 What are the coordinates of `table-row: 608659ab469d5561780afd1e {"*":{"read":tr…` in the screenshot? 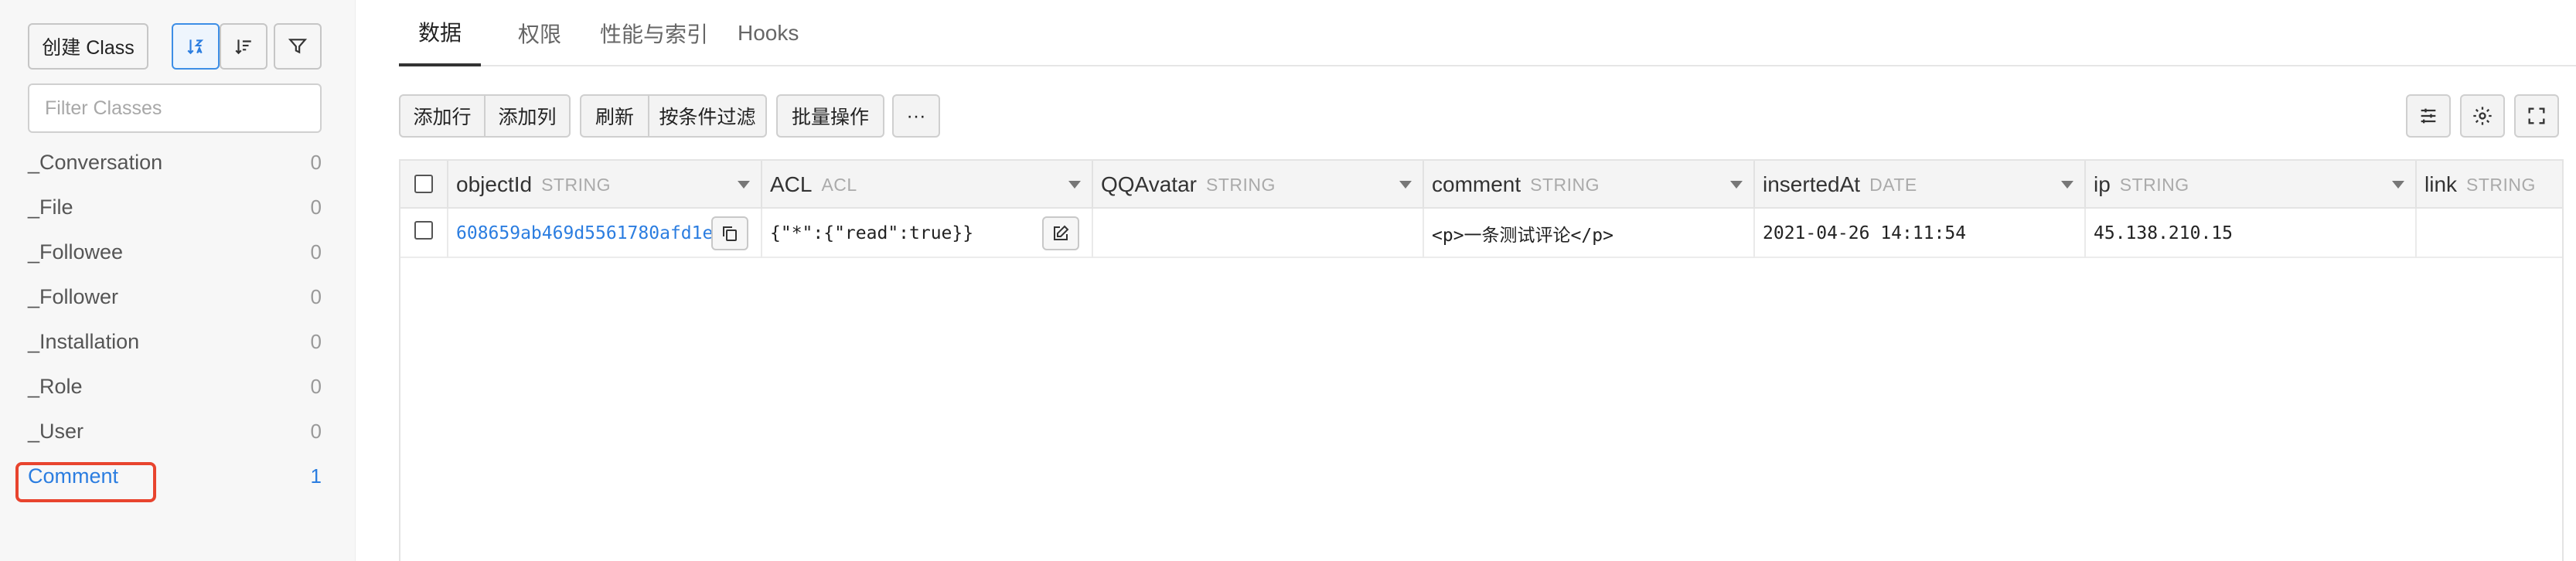 It's located at (1481, 233).